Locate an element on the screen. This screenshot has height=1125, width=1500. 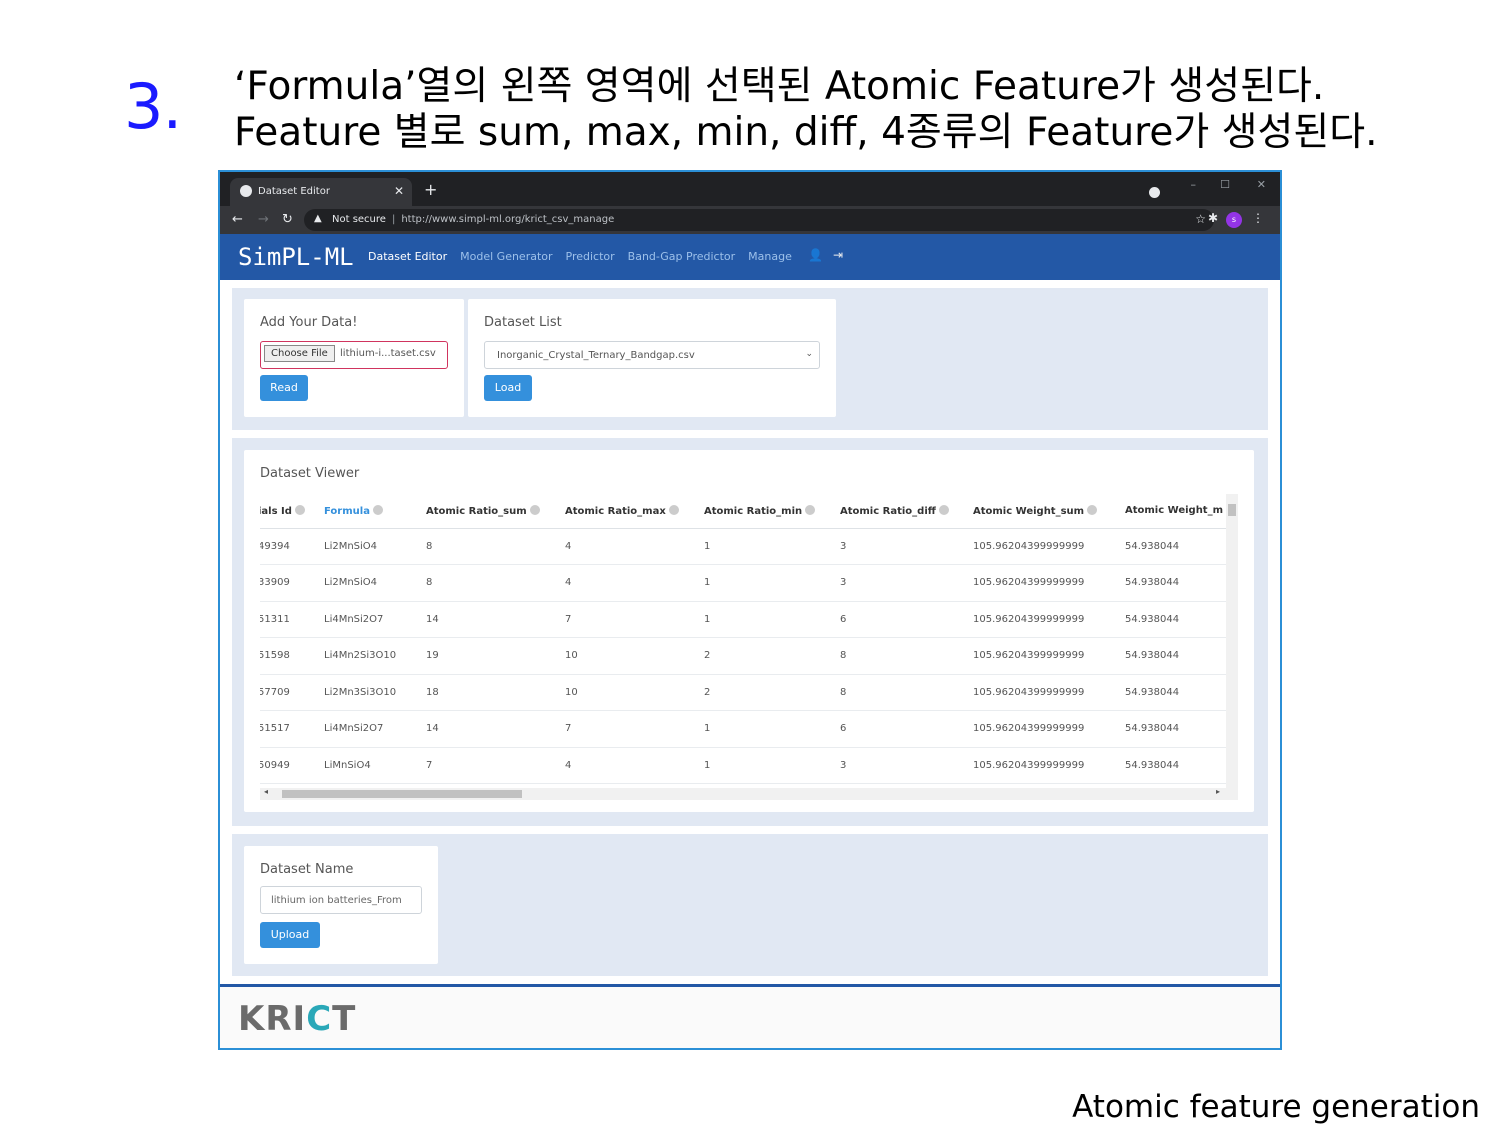
column-header-formula: Formula is located at coordinates (375, 511).